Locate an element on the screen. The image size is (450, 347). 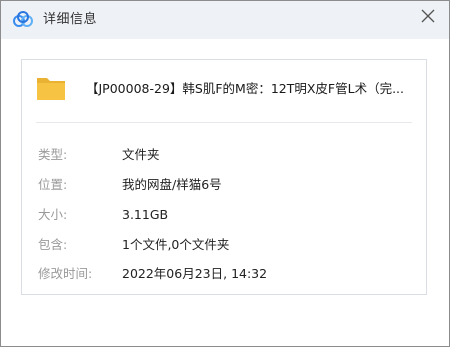
close-icon is located at coordinates (428, 16).